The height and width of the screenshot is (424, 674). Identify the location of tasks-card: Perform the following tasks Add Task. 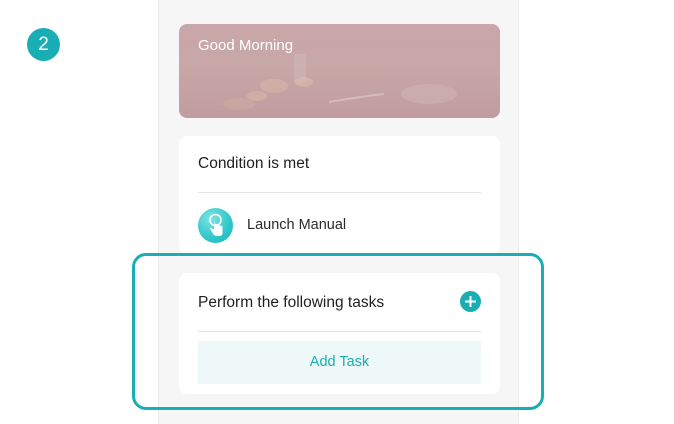
(339, 333).